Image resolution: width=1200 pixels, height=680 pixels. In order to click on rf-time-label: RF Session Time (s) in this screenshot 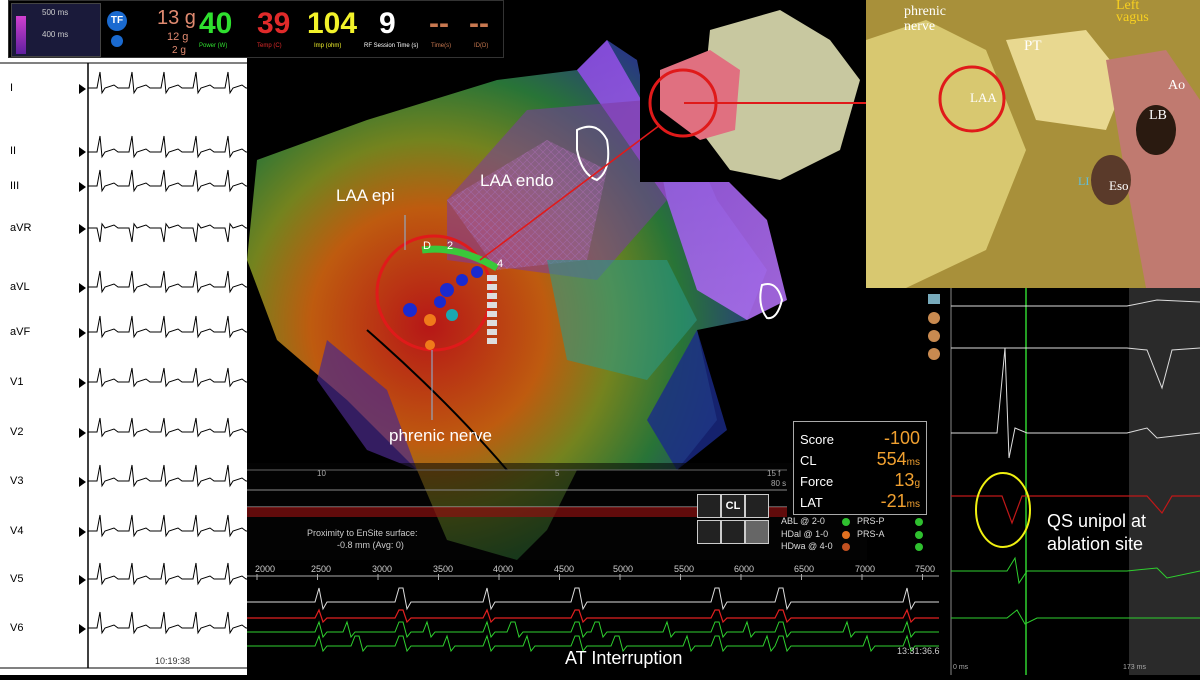, I will do `click(391, 46)`.